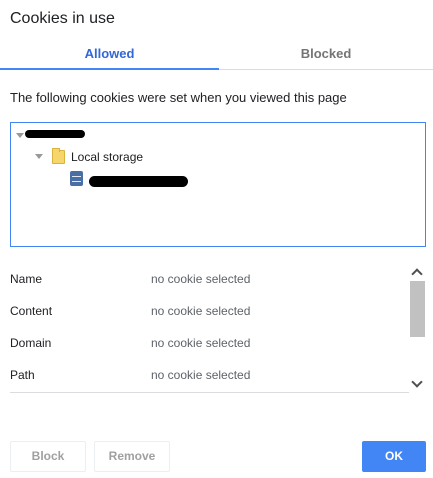 The width and height of the screenshot is (433, 478). What do you see at coordinates (31, 311) in the screenshot?
I see `detail-label: Content` at bounding box center [31, 311].